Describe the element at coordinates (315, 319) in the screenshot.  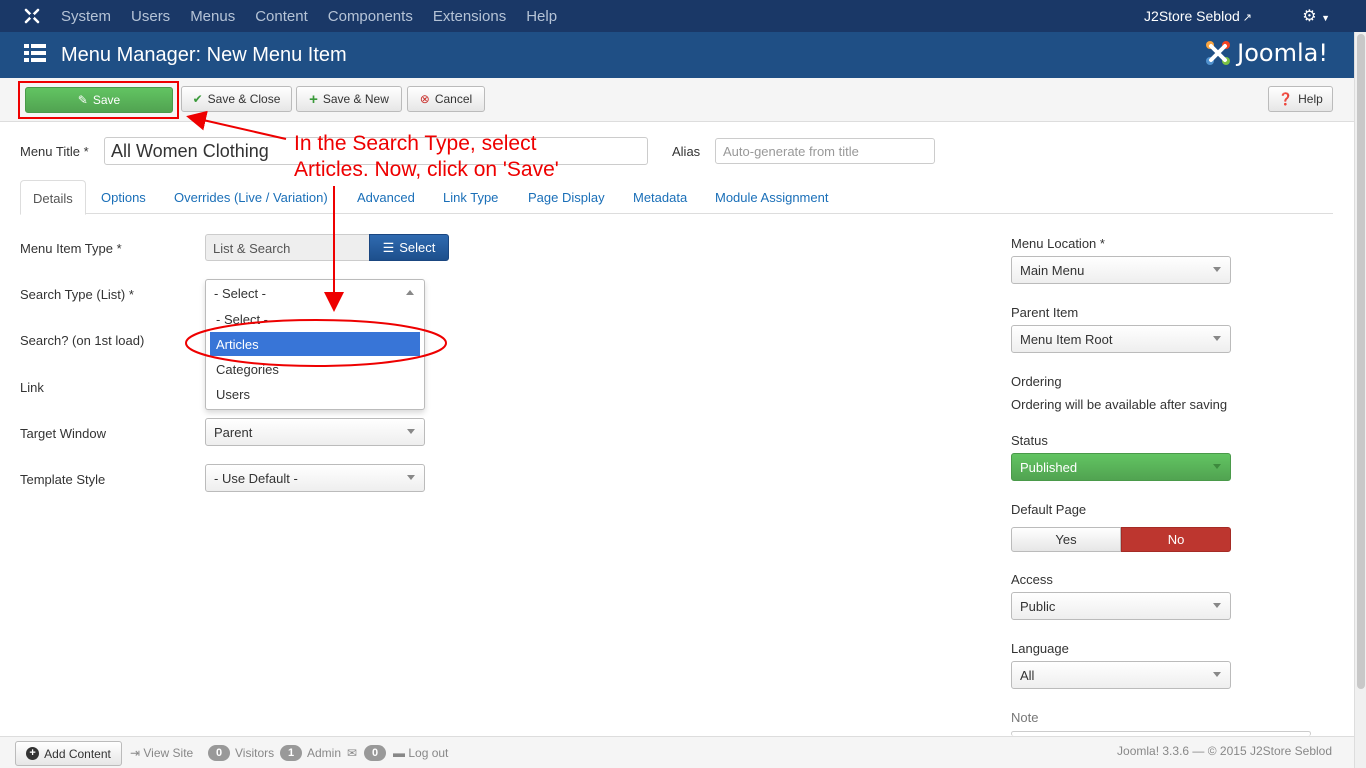
I see `option-select: - Select -` at that location.